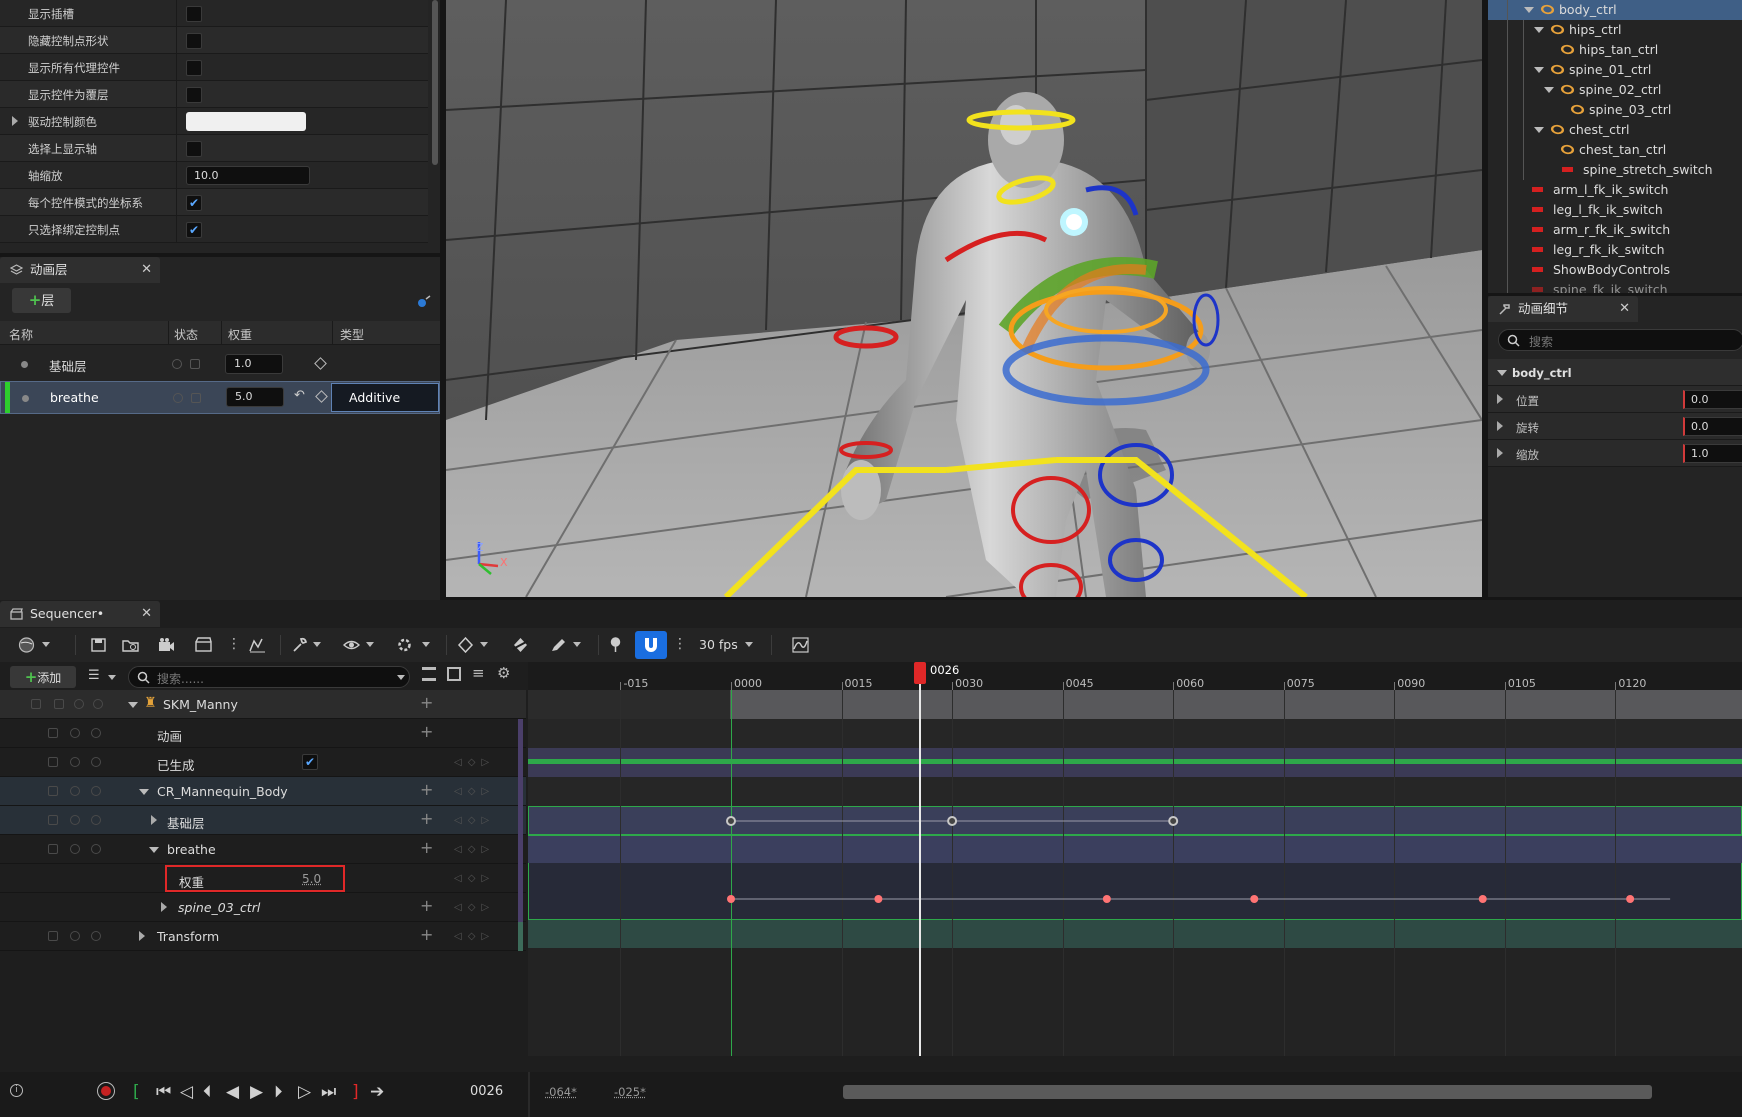 The height and width of the screenshot is (1117, 1742). Describe the element at coordinates (1712, 399) in the screenshot. I see `location-x-input: 0.0` at that location.